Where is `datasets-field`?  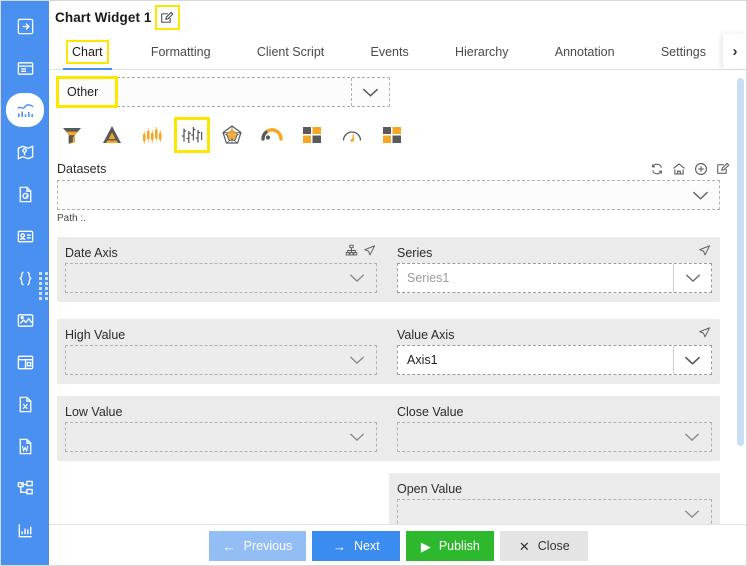
datasets-field is located at coordinates (388, 195).